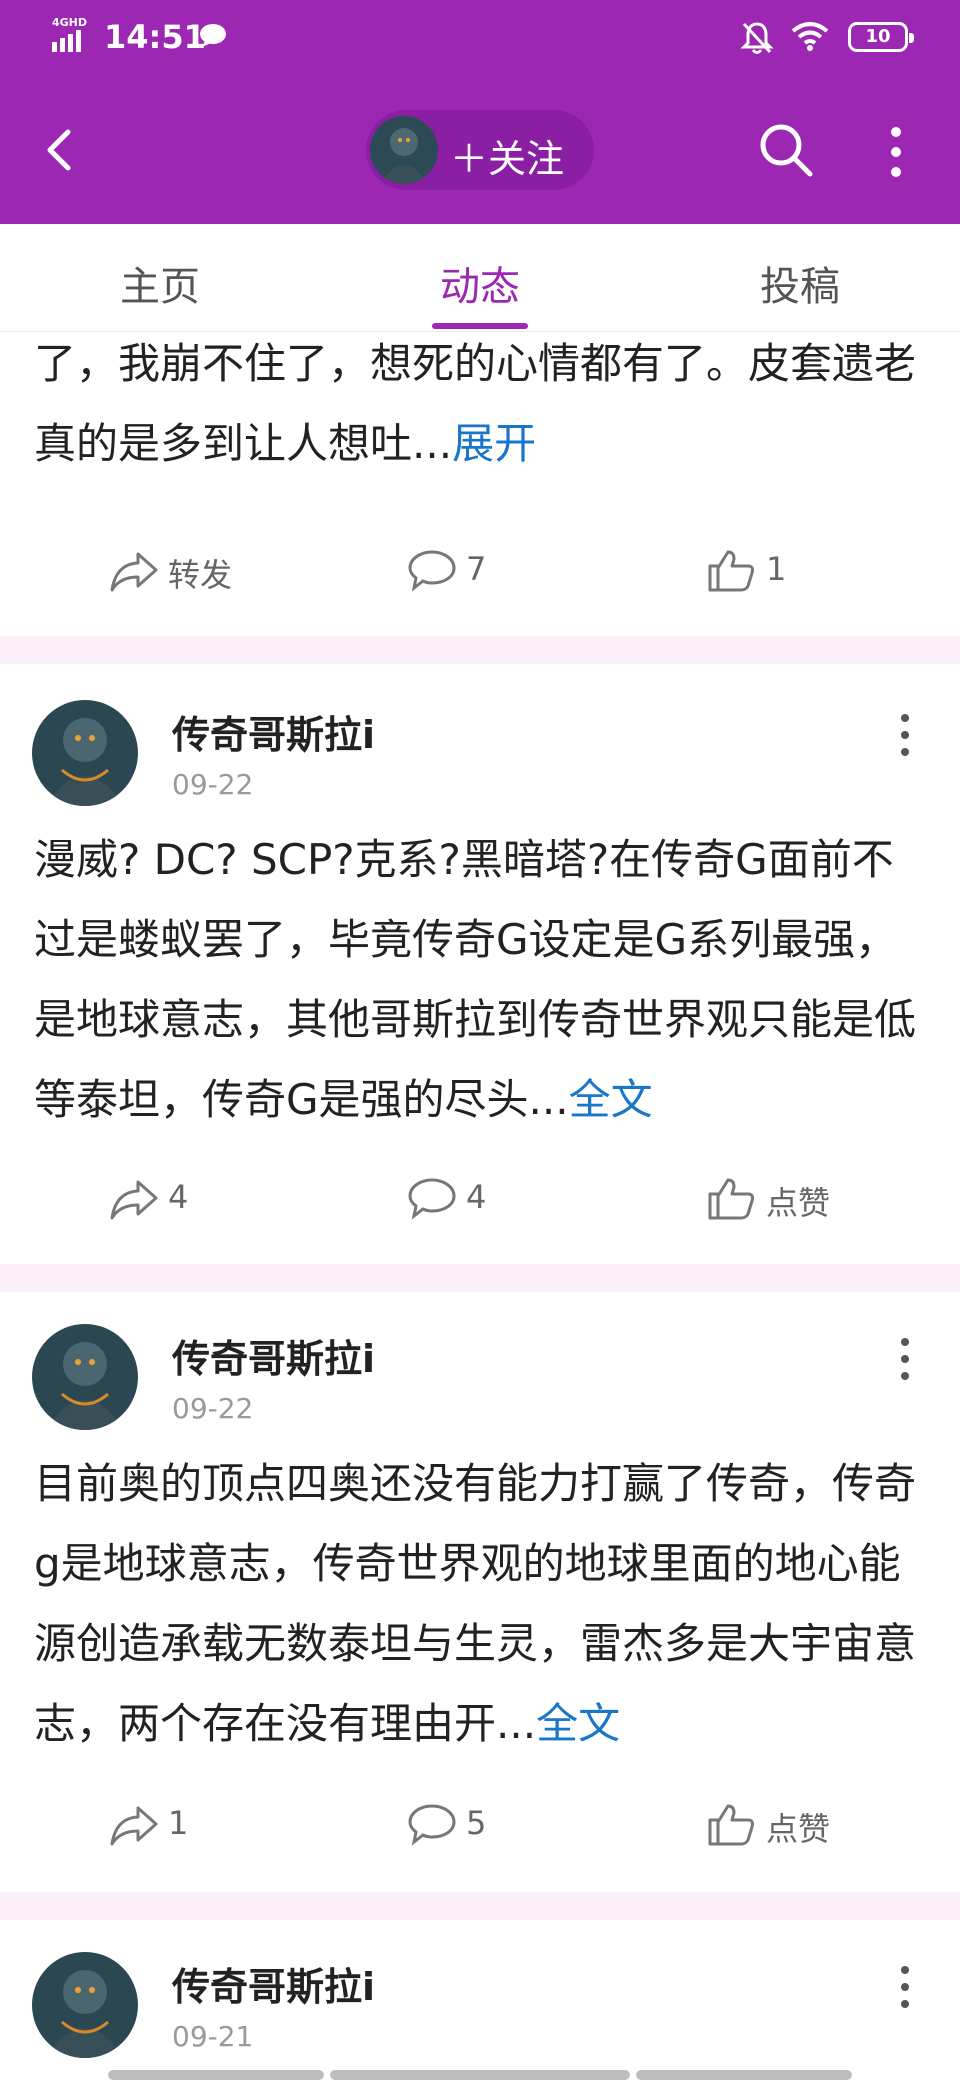 The height and width of the screenshot is (2080, 960). Describe the element at coordinates (60, 150) in the screenshot. I see `back-icon` at that location.